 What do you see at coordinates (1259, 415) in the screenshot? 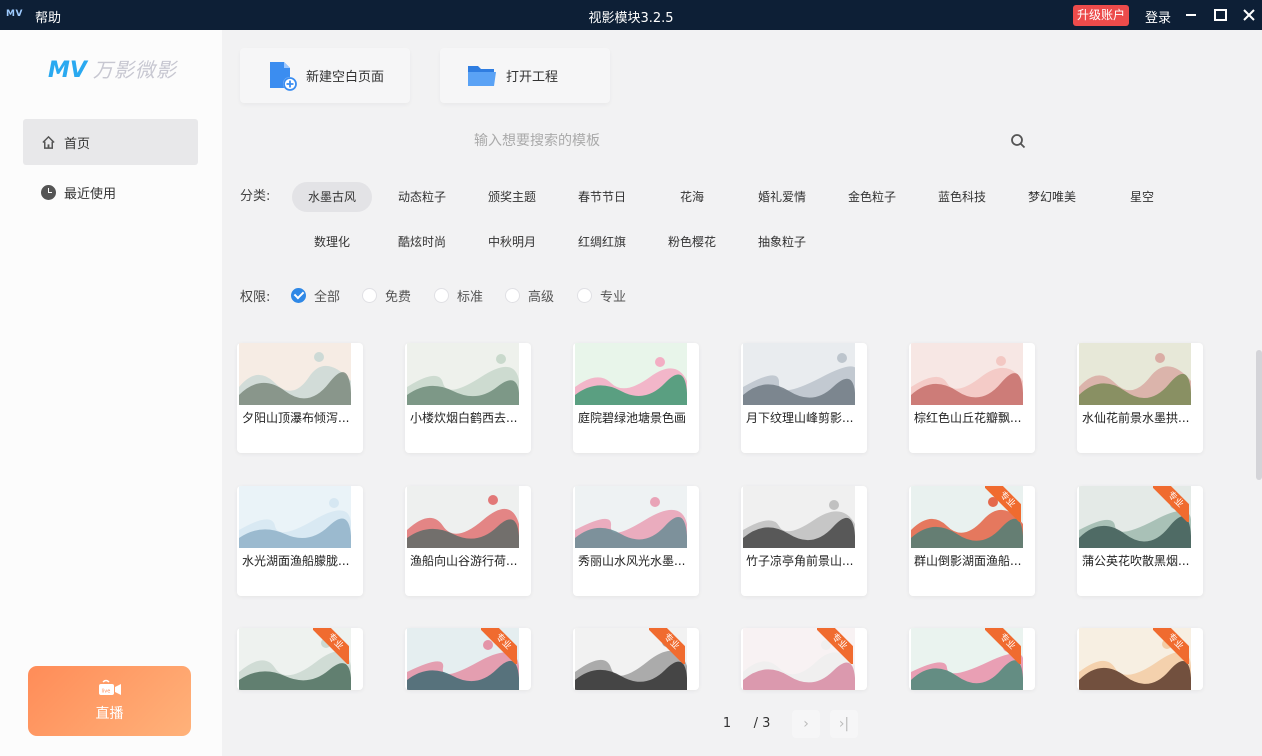
I see `scrollbar` at bounding box center [1259, 415].